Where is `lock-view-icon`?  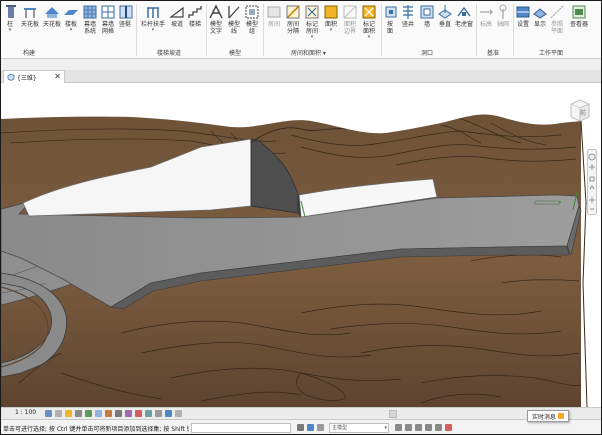
lock-view-icon is located at coordinates (118, 413).